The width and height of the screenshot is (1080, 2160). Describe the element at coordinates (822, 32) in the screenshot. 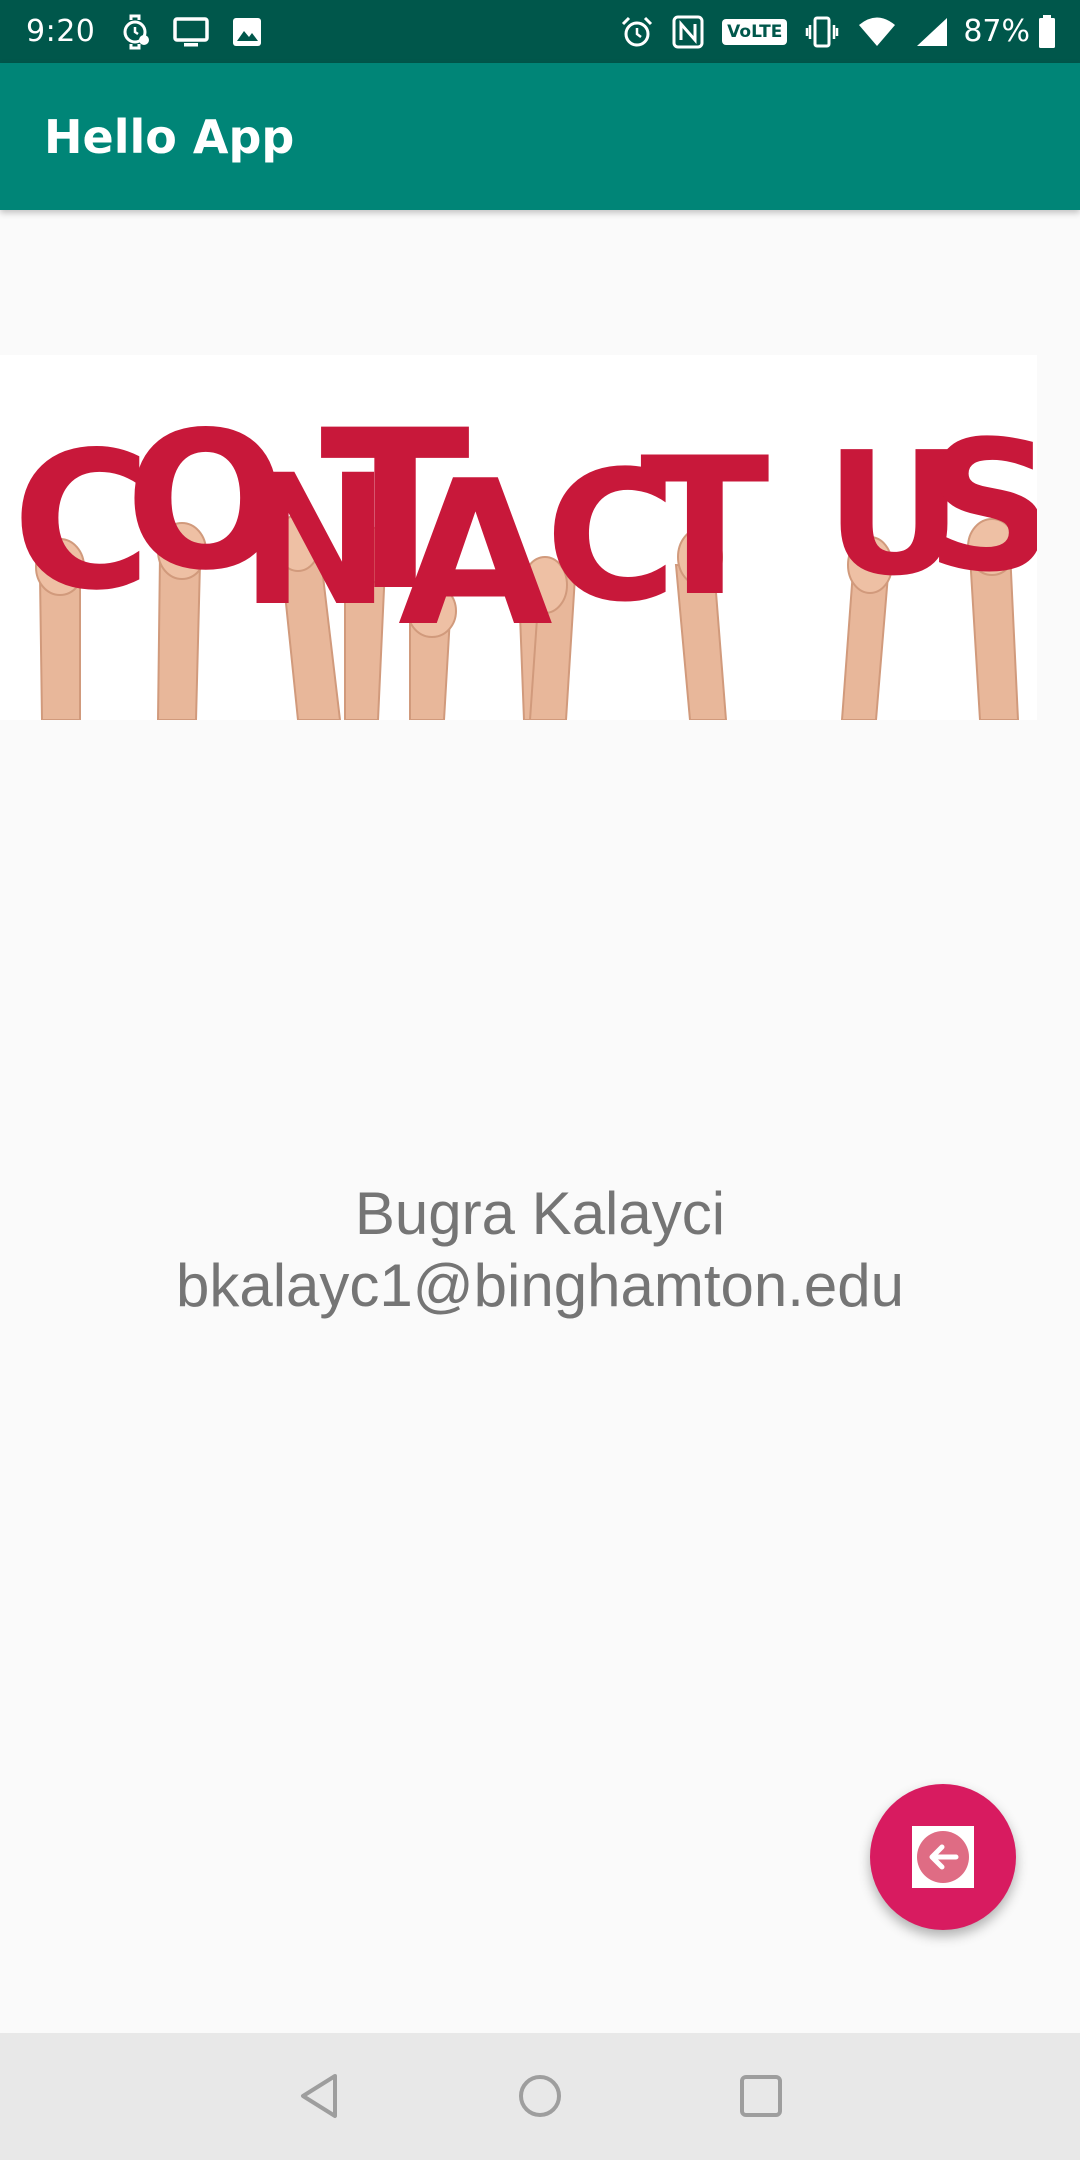

I see `vibrate-icon` at that location.